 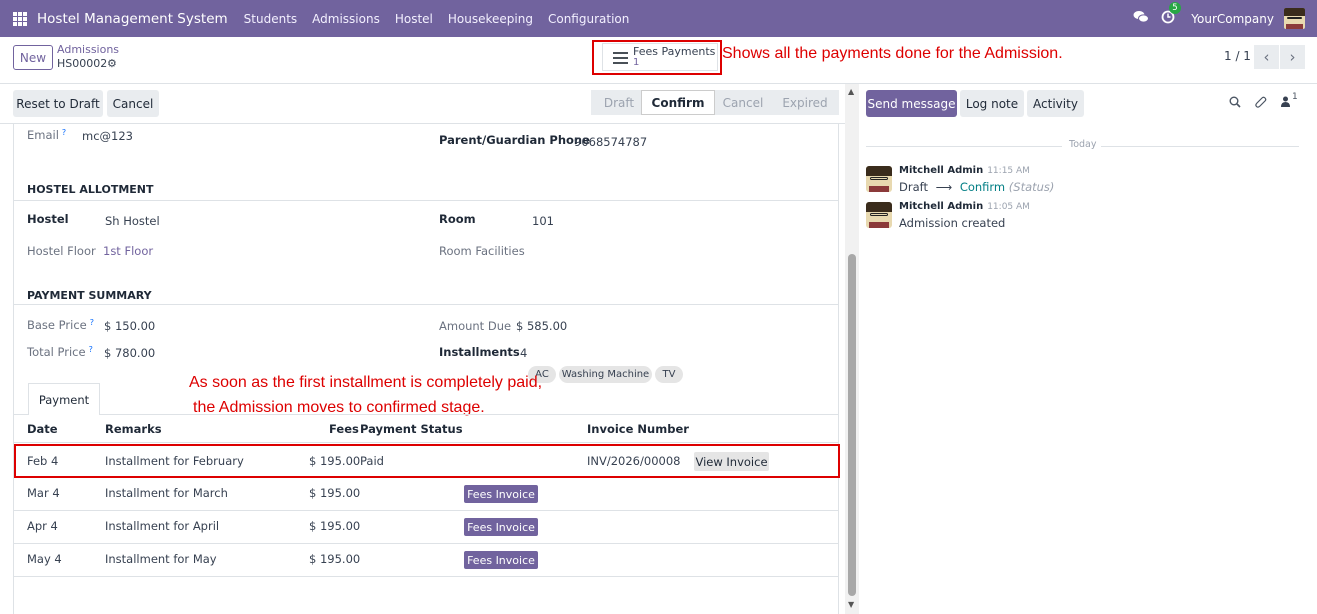 What do you see at coordinates (129, 326) in the screenshot?
I see `base-price-value: $ 150.00` at bounding box center [129, 326].